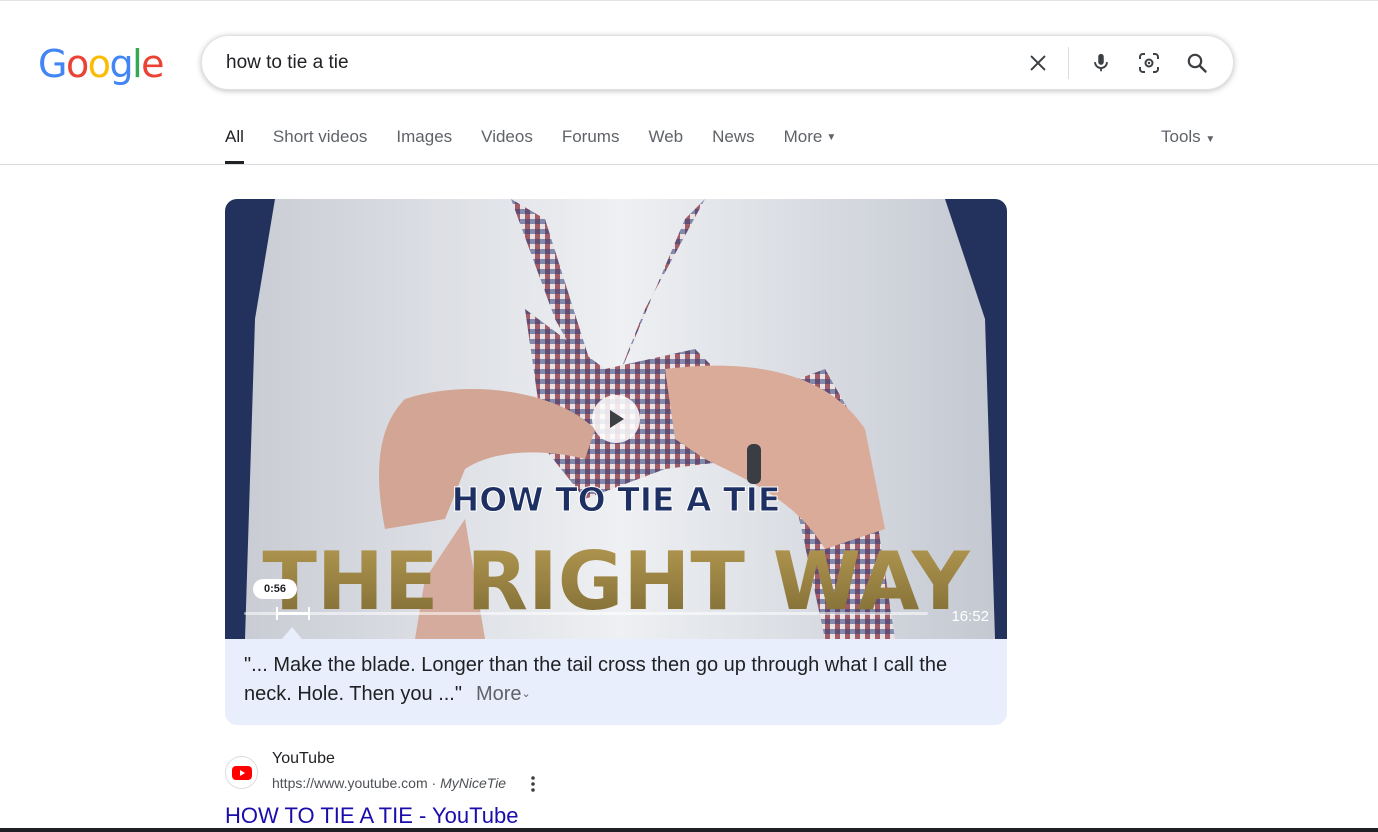 Image resolution: width=1378 pixels, height=832 pixels. Describe the element at coordinates (424, 136) in the screenshot. I see `tab-images-label: Images` at that location.